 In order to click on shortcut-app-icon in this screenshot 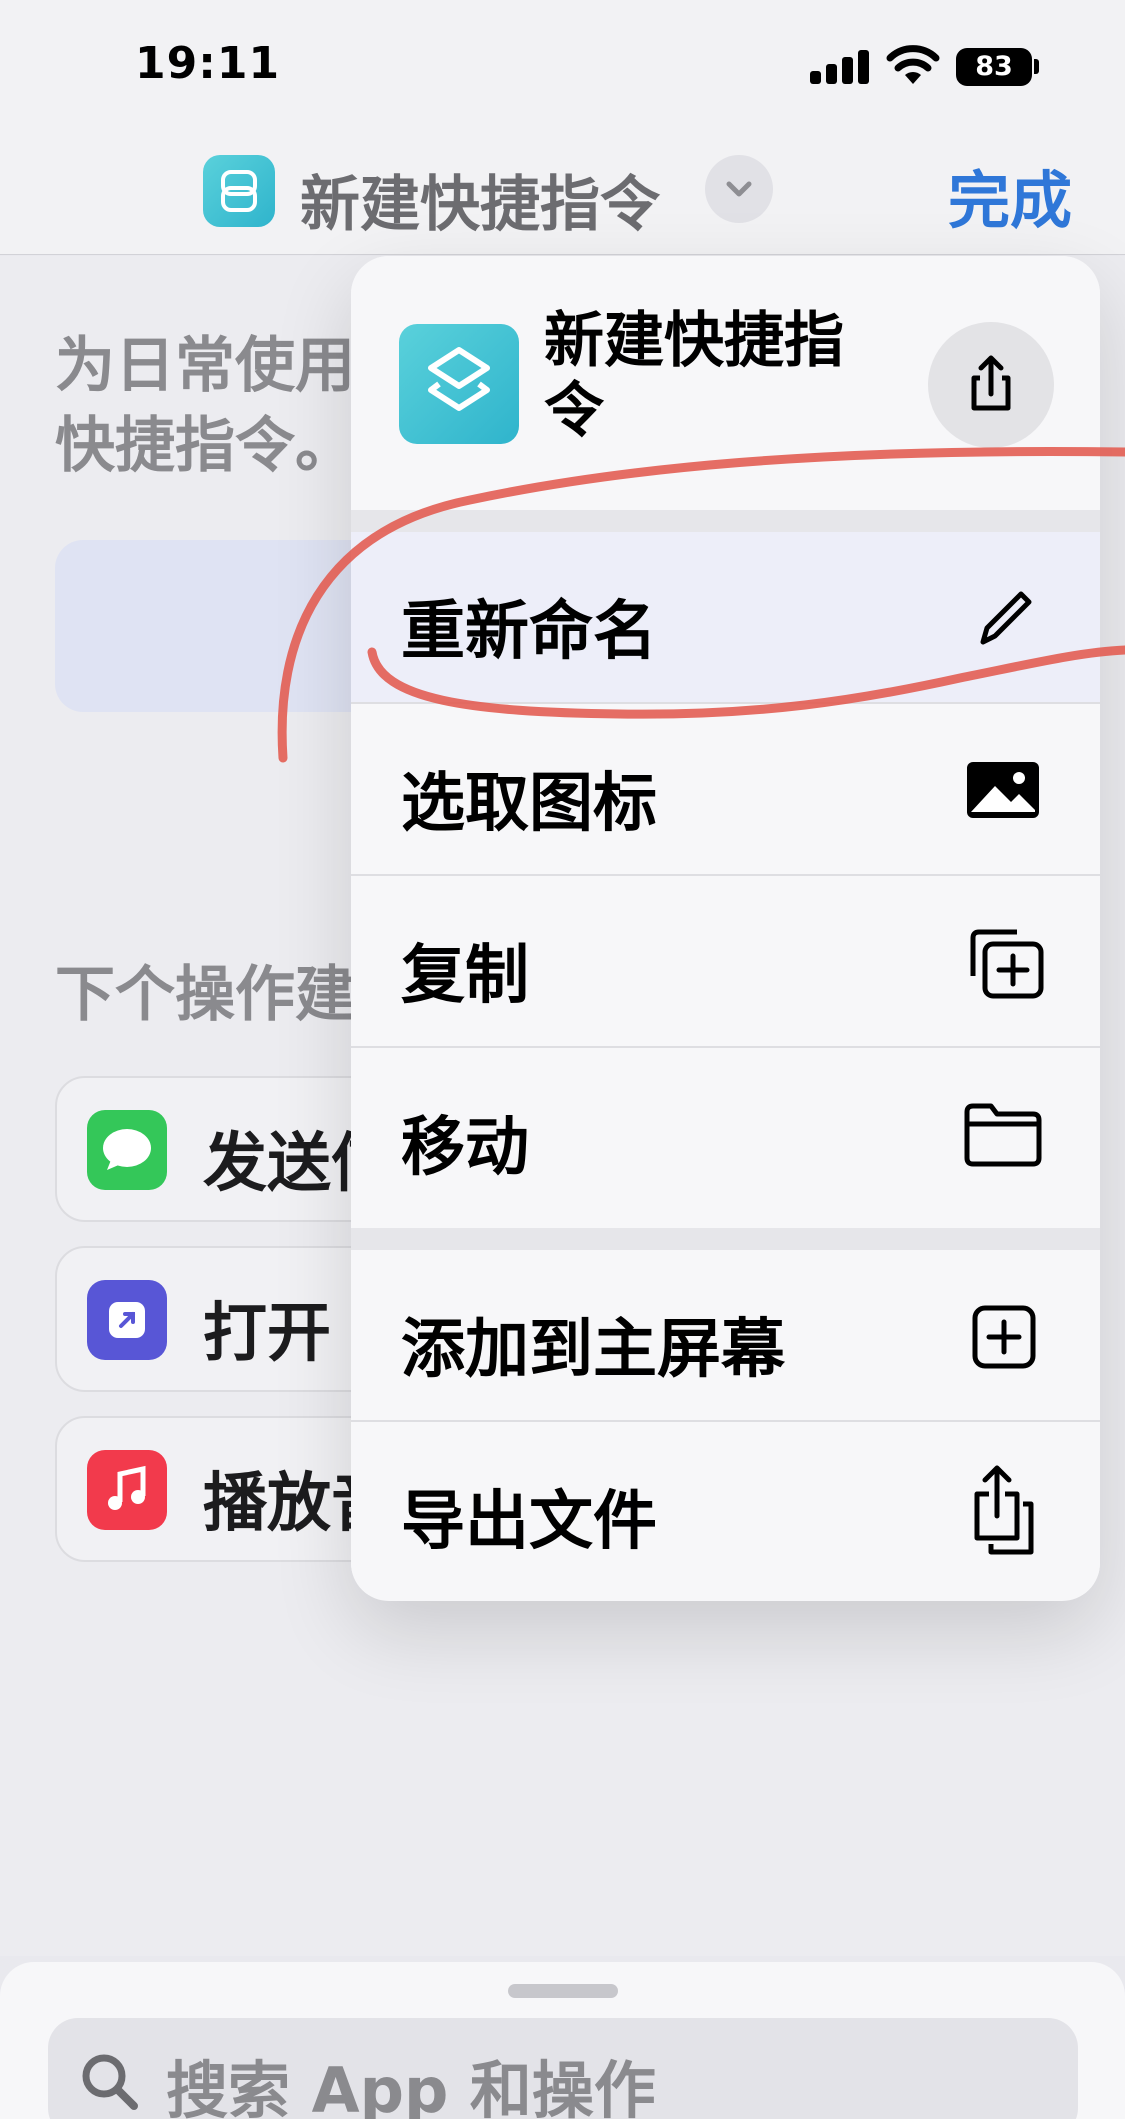, I will do `click(239, 191)`.